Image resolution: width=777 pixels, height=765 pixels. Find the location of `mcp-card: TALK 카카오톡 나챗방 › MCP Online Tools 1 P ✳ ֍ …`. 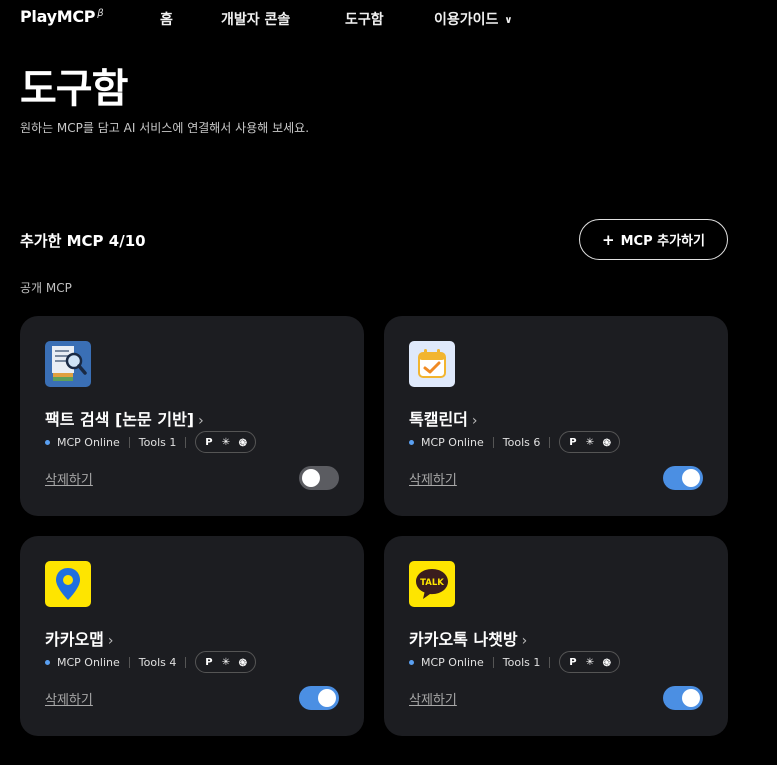

mcp-card: TALK 카카오톡 나챗방 › MCP Online Tools 1 P ✳ ֍ … is located at coordinates (556, 636).